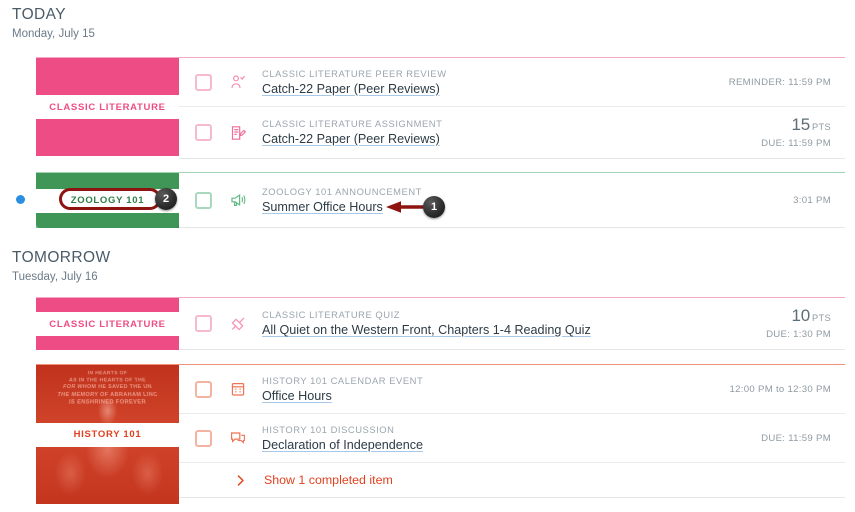  What do you see at coordinates (491, 389) in the screenshot?
I see `item-text: HISTORY 101 CALENDAR EVENT Office Hours` at bounding box center [491, 389].